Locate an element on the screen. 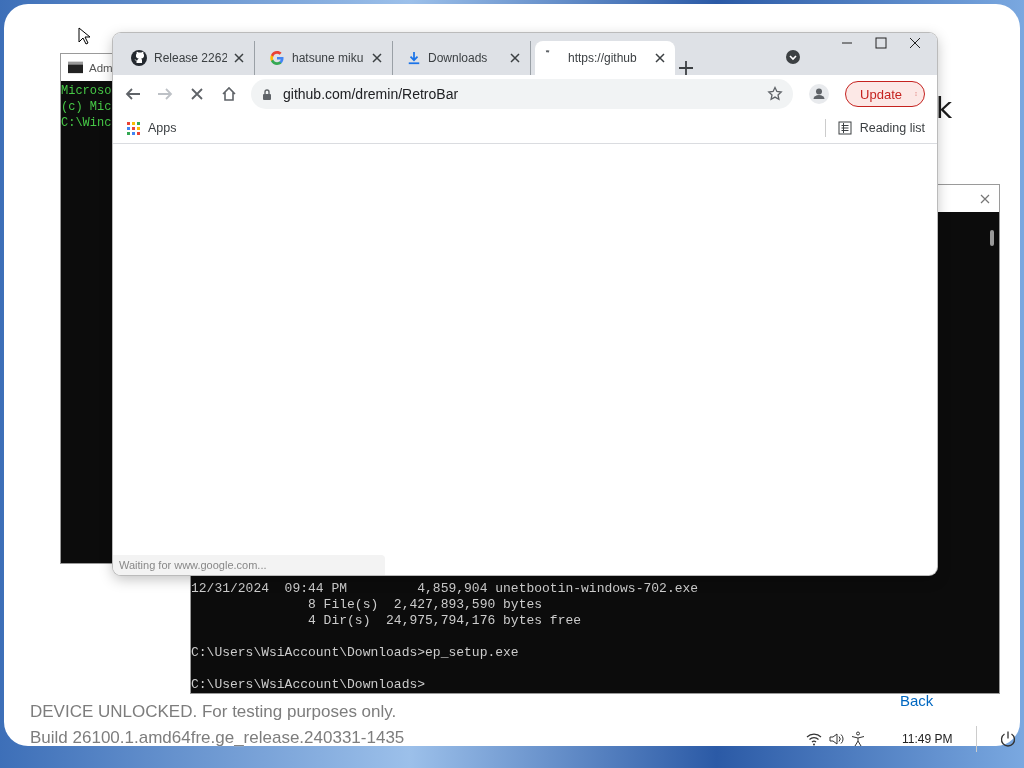 This screenshot has height=768, width=1024. list-icon is located at coordinates (844, 128).